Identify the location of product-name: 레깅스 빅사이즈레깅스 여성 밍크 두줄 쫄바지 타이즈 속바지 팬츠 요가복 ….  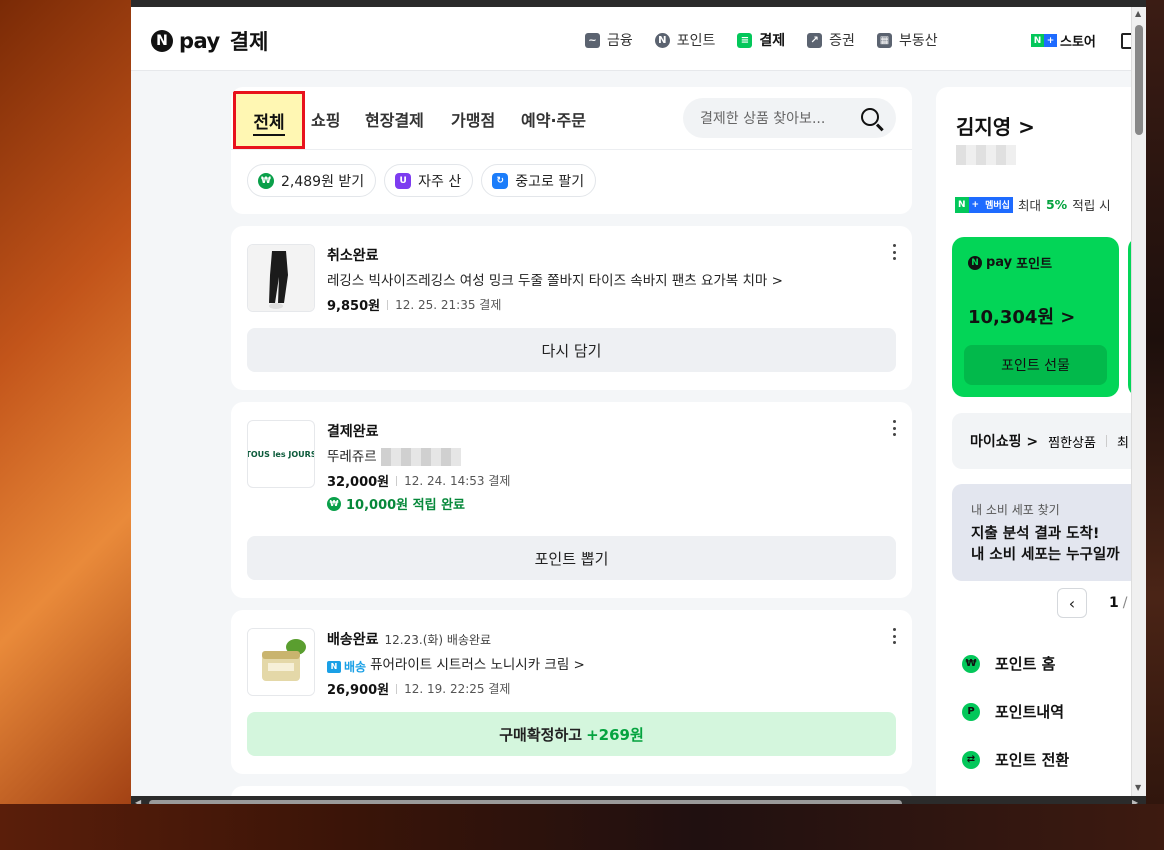
(555, 279).